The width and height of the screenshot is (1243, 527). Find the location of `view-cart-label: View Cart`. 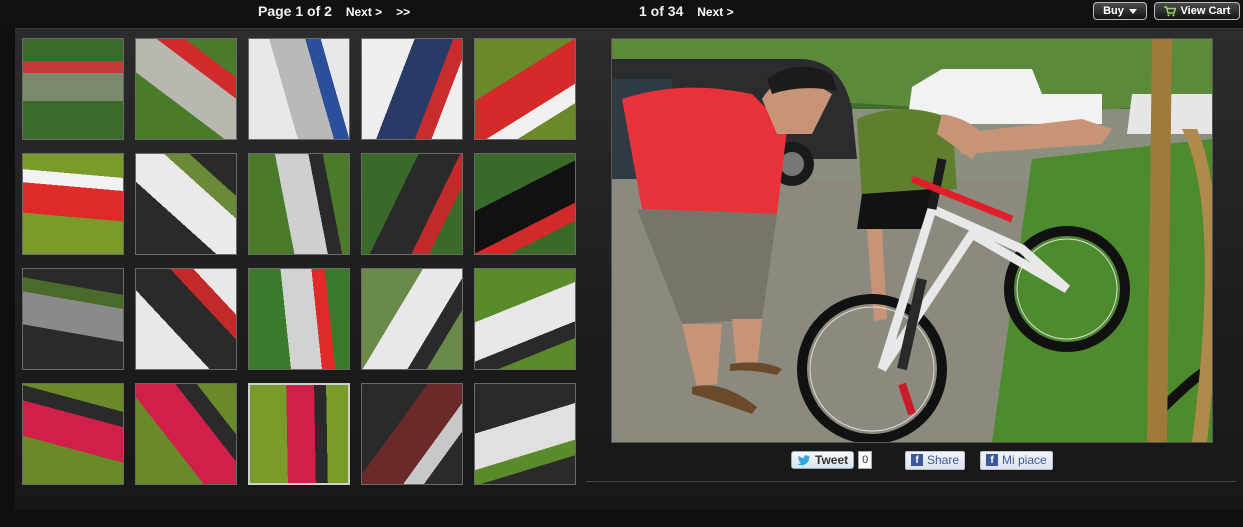

view-cart-label: View Cart is located at coordinates (1205, 11).